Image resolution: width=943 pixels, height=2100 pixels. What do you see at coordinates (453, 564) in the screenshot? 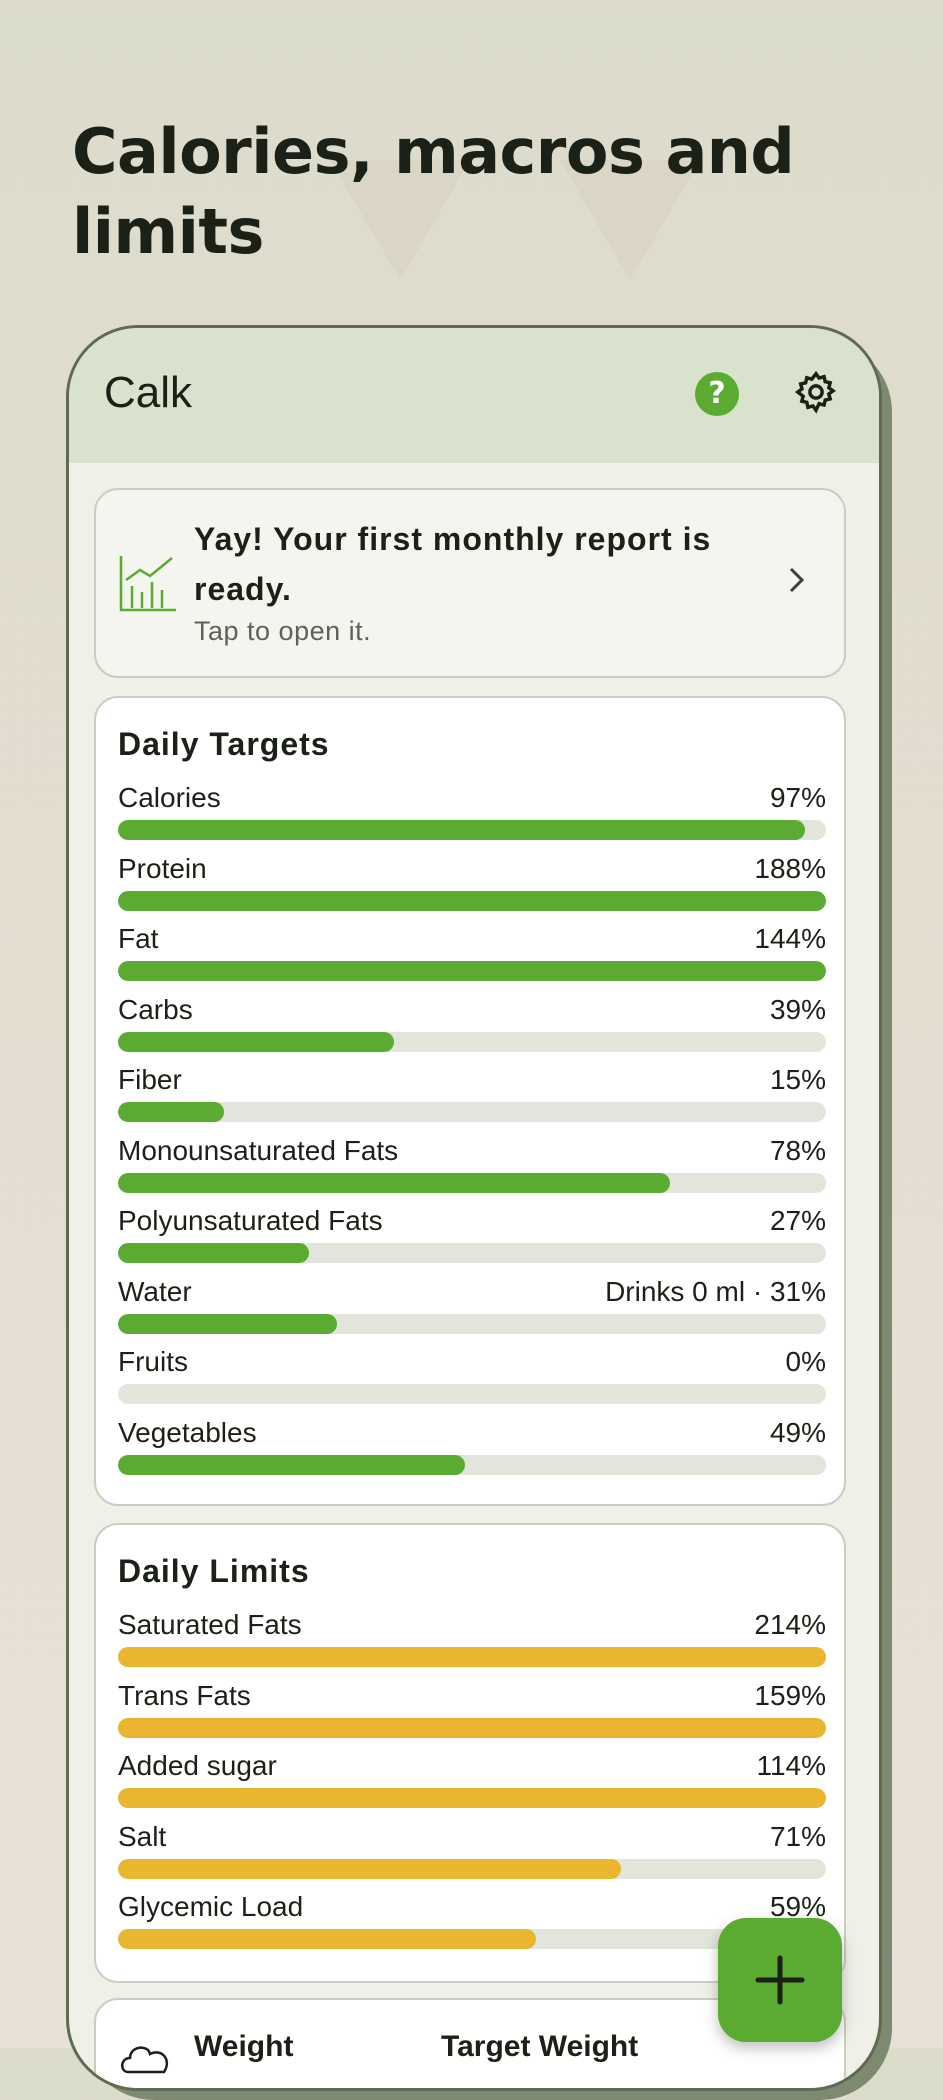
I see `report-banner-title: Yay! Your first monthly report is ready.` at bounding box center [453, 564].